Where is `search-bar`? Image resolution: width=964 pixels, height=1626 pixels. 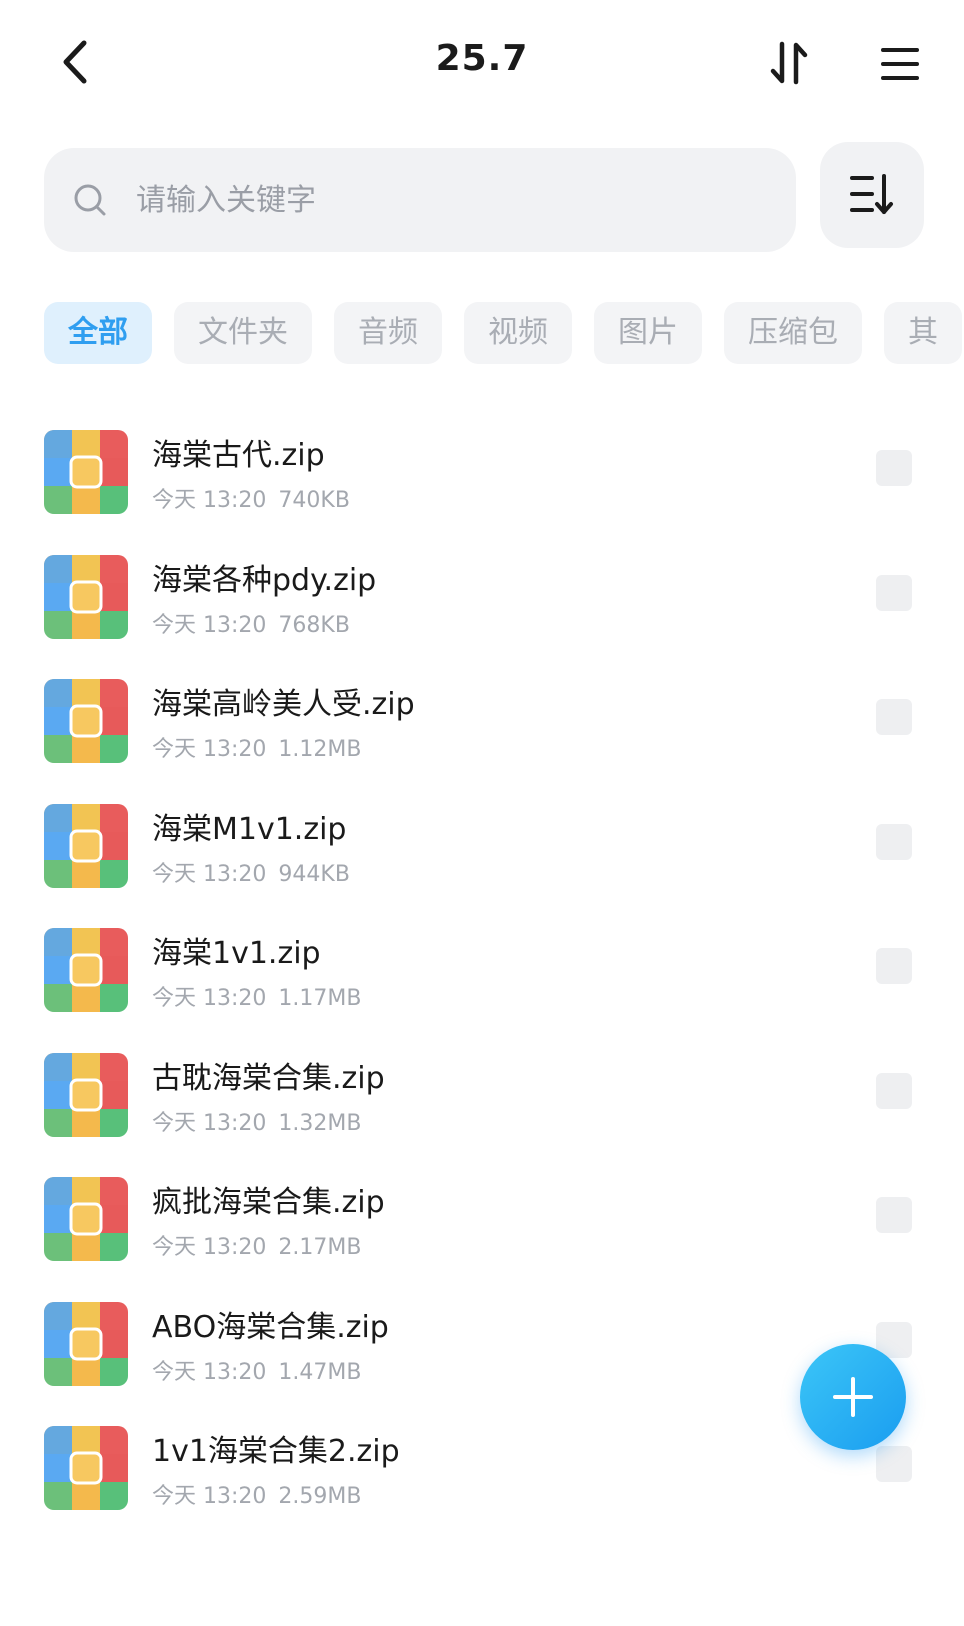
search-bar is located at coordinates (420, 200).